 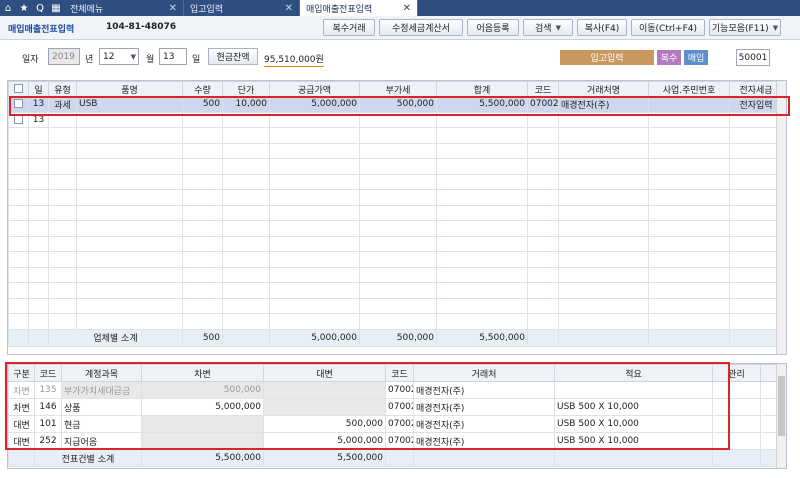 I want to click on column-header: 합계, so click(x=482, y=89).